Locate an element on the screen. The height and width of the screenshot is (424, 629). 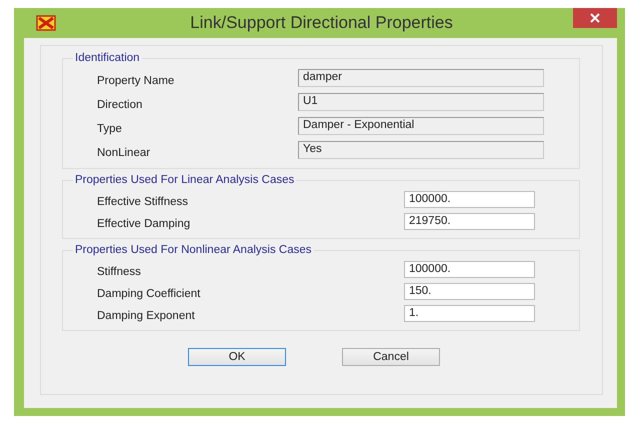
readonly-field: Yes is located at coordinates (421, 150).